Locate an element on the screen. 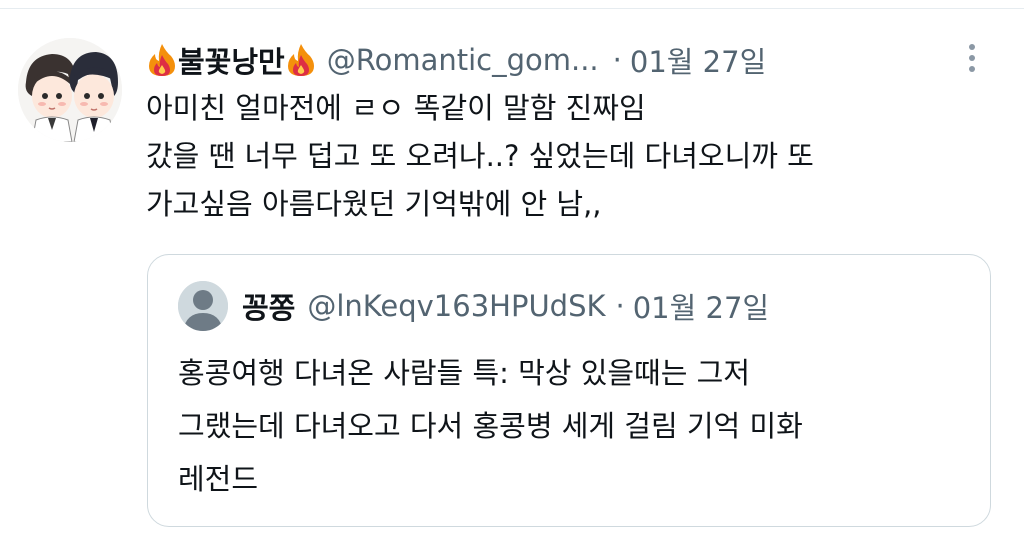  more-options-icon is located at coordinates (972, 47).